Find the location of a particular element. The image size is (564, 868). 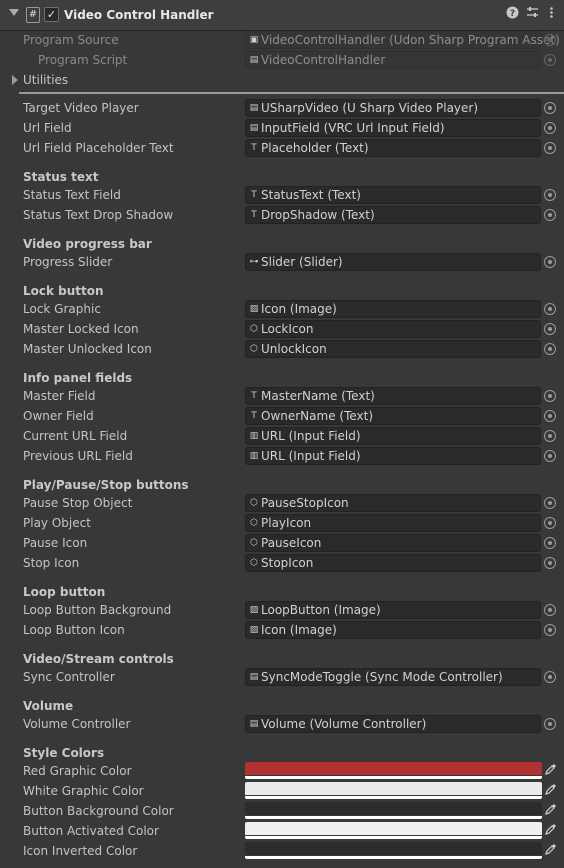

url-placeholder-field: T Placeholder (Text) is located at coordinates (393, 148).